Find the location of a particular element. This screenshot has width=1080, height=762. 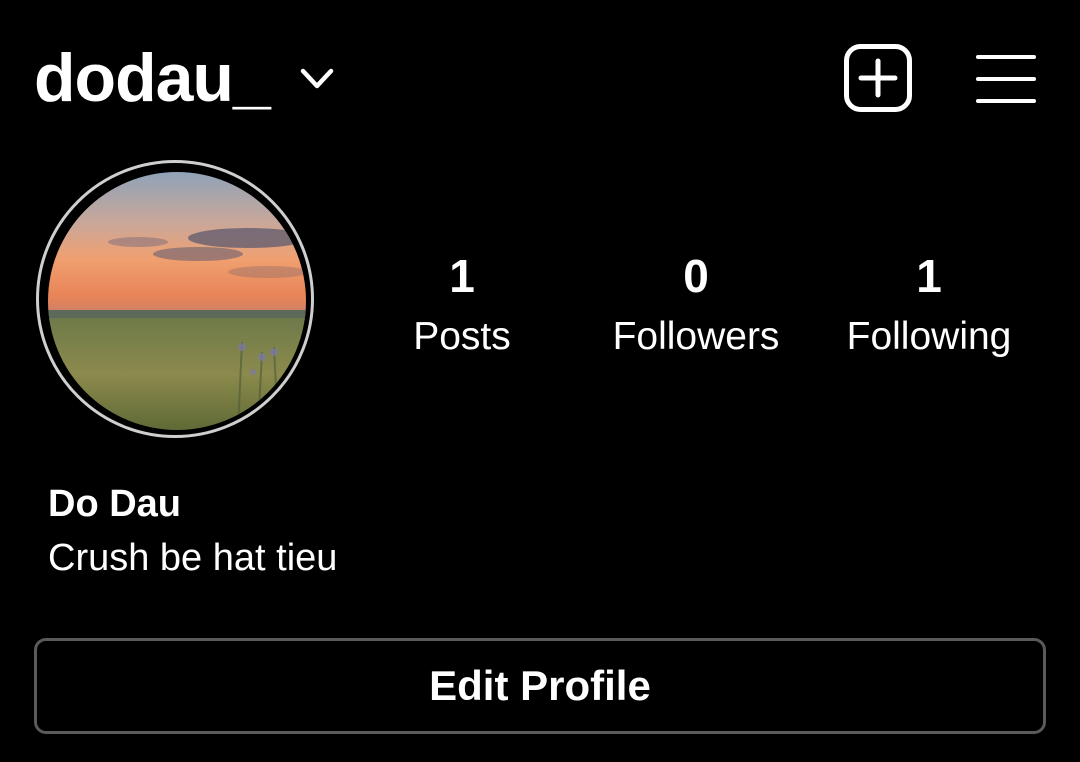

account-switcher: dodau_ is located at coordinates (184, 78).